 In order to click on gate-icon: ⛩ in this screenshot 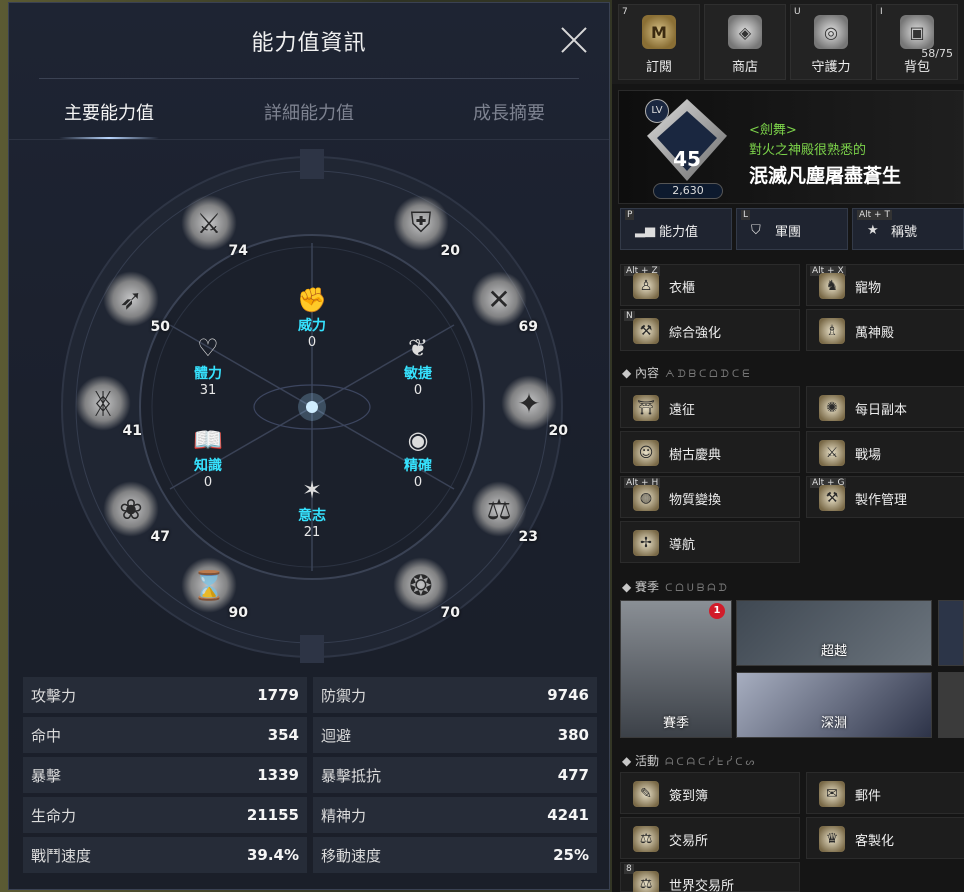, I will do `click(646, 408)`.